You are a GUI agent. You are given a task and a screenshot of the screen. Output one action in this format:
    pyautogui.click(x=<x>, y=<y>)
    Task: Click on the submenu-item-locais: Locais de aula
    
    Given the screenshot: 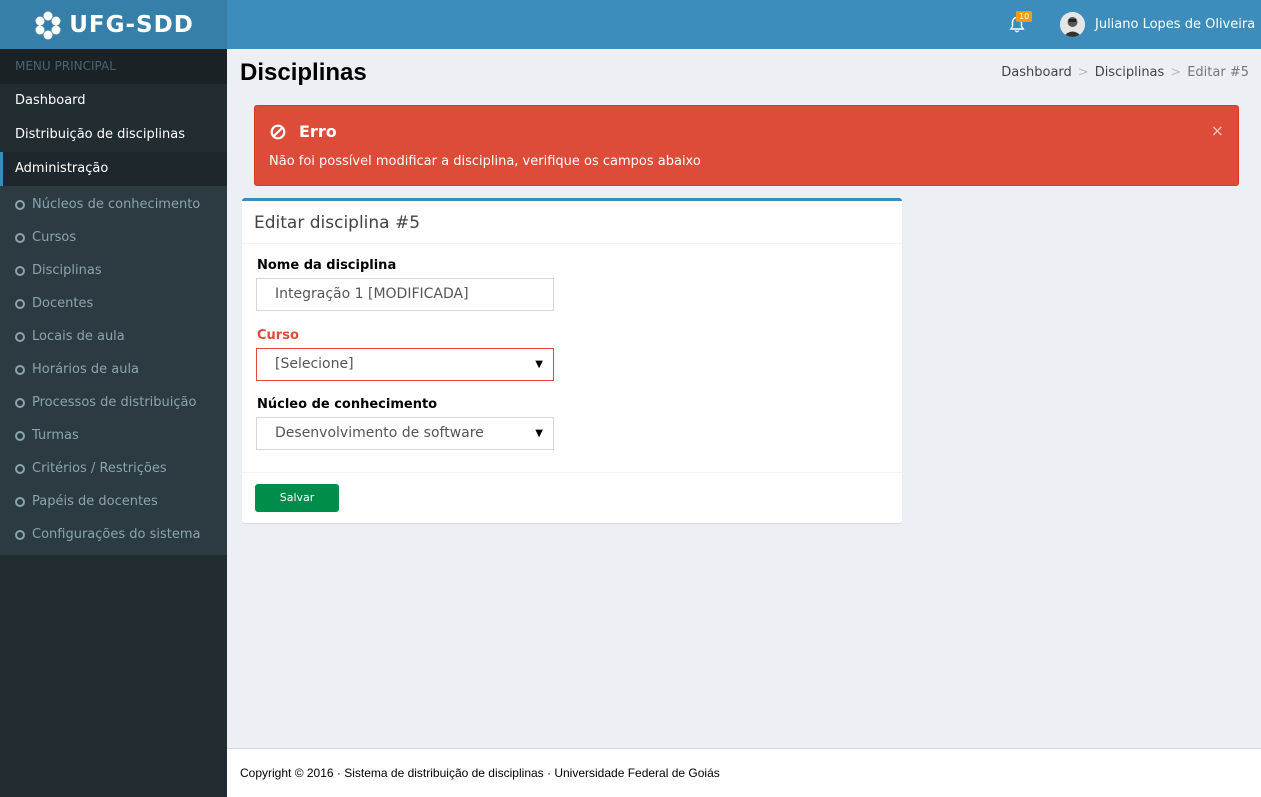 What is the action you would take?
    pyautogui.click(x=113, y=336)
    